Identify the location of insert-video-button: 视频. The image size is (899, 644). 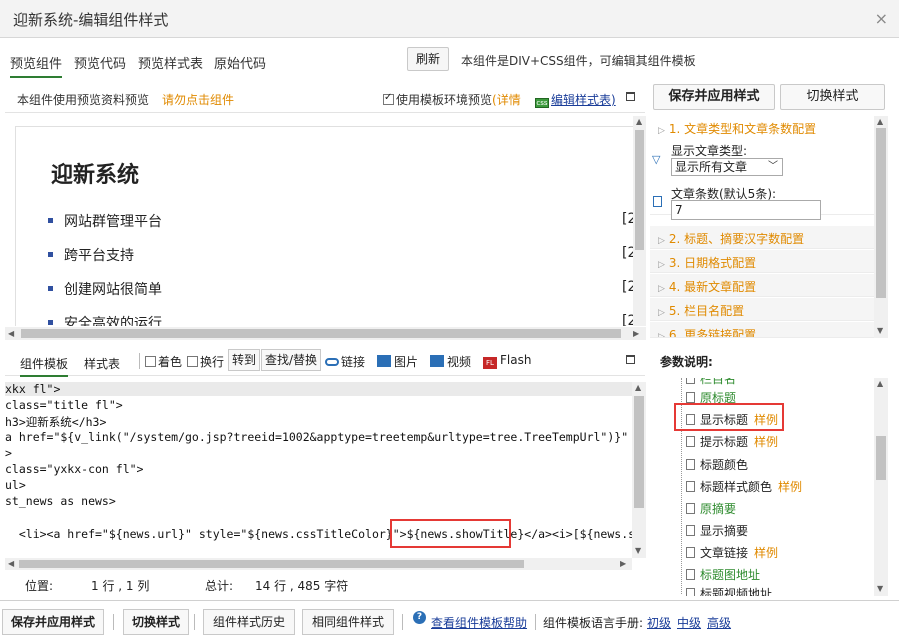
(450, 361).